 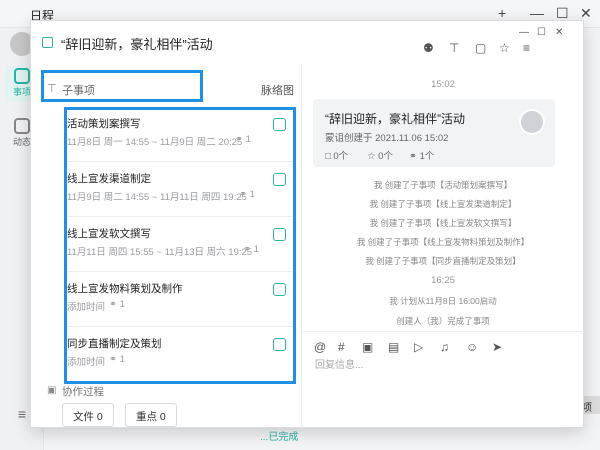 I want to click on emoji-icon: ☺, so click(x=472, y=347).